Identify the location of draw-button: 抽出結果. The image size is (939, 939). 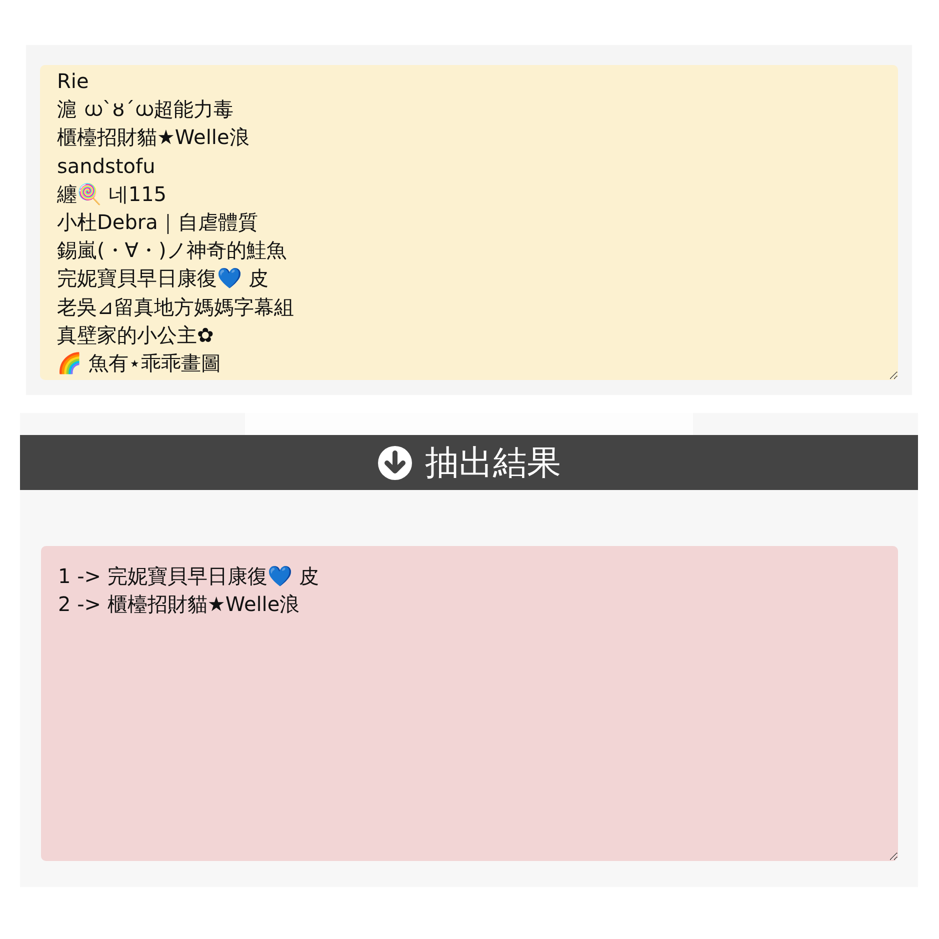
(469, 462).